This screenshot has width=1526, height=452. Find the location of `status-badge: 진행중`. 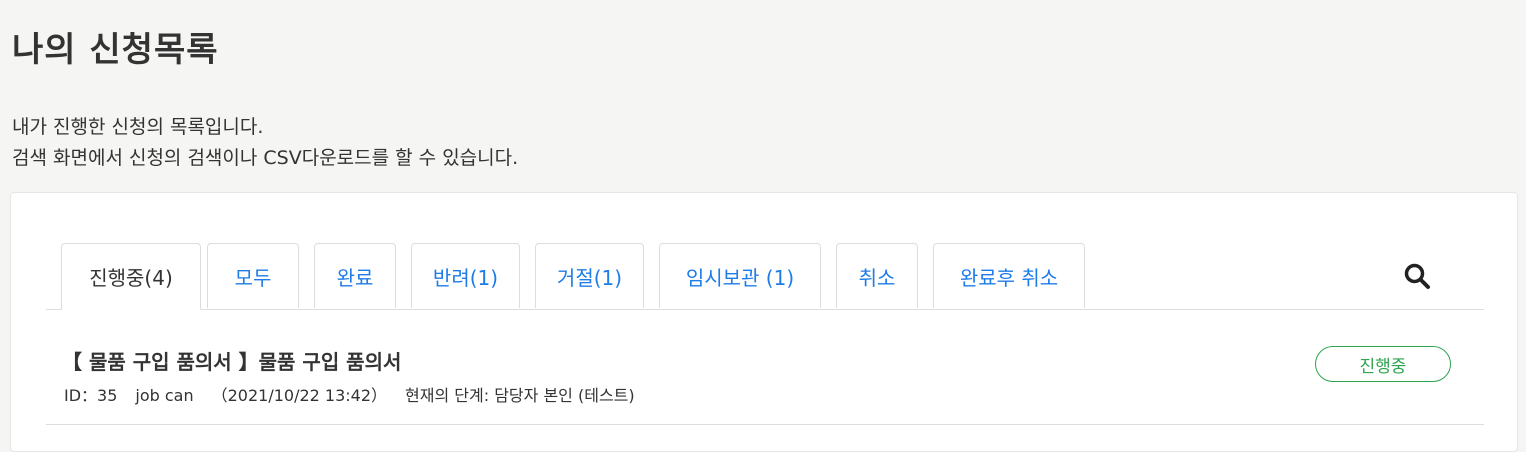

status-badge: 진행중 is located at coordinates (1383, 364).